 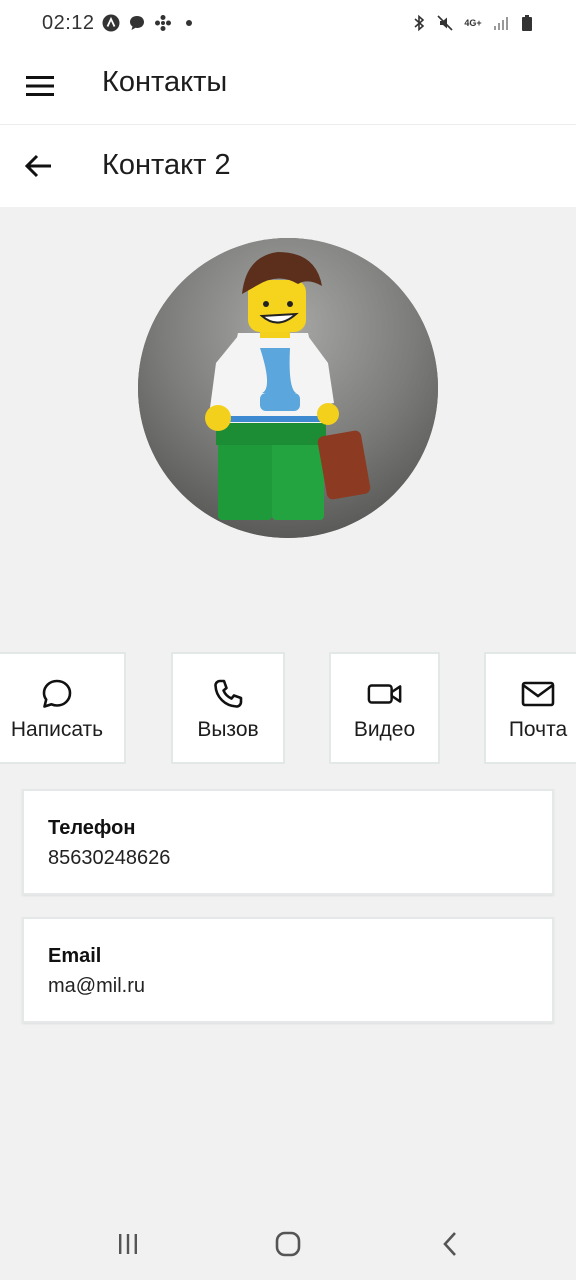 What do you see at coordinates (538, 729) in the screenshot?
I see `mail-label: Почта` at bounding box center [538, 729].